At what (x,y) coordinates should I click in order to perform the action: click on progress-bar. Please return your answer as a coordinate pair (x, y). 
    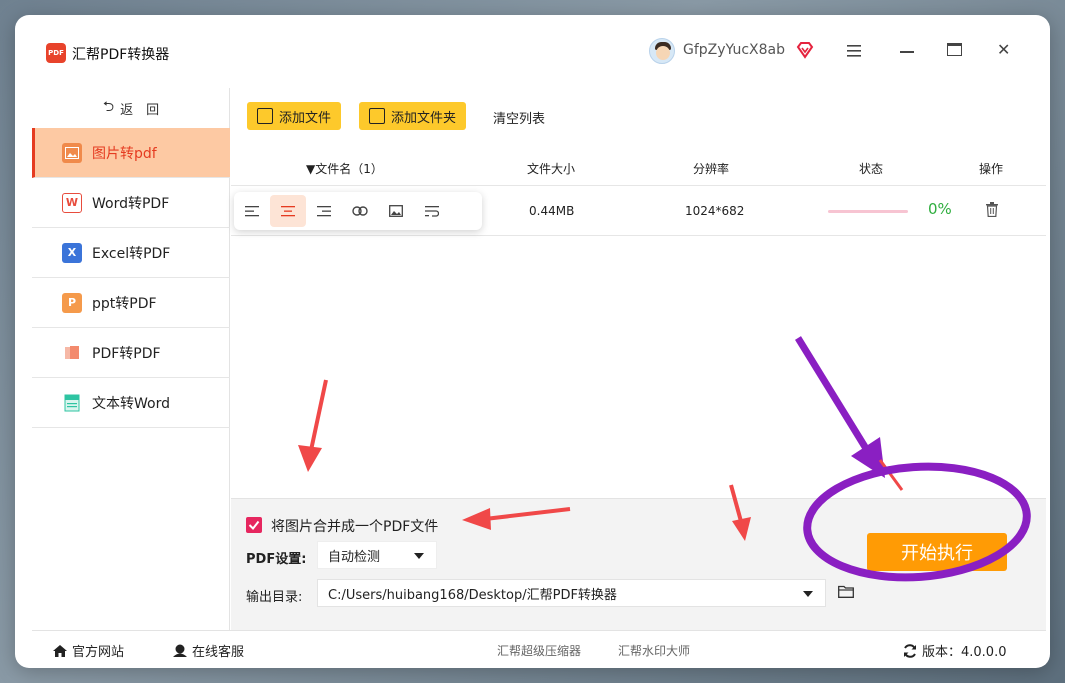
    Looking at the image, I should click on (868, 211).